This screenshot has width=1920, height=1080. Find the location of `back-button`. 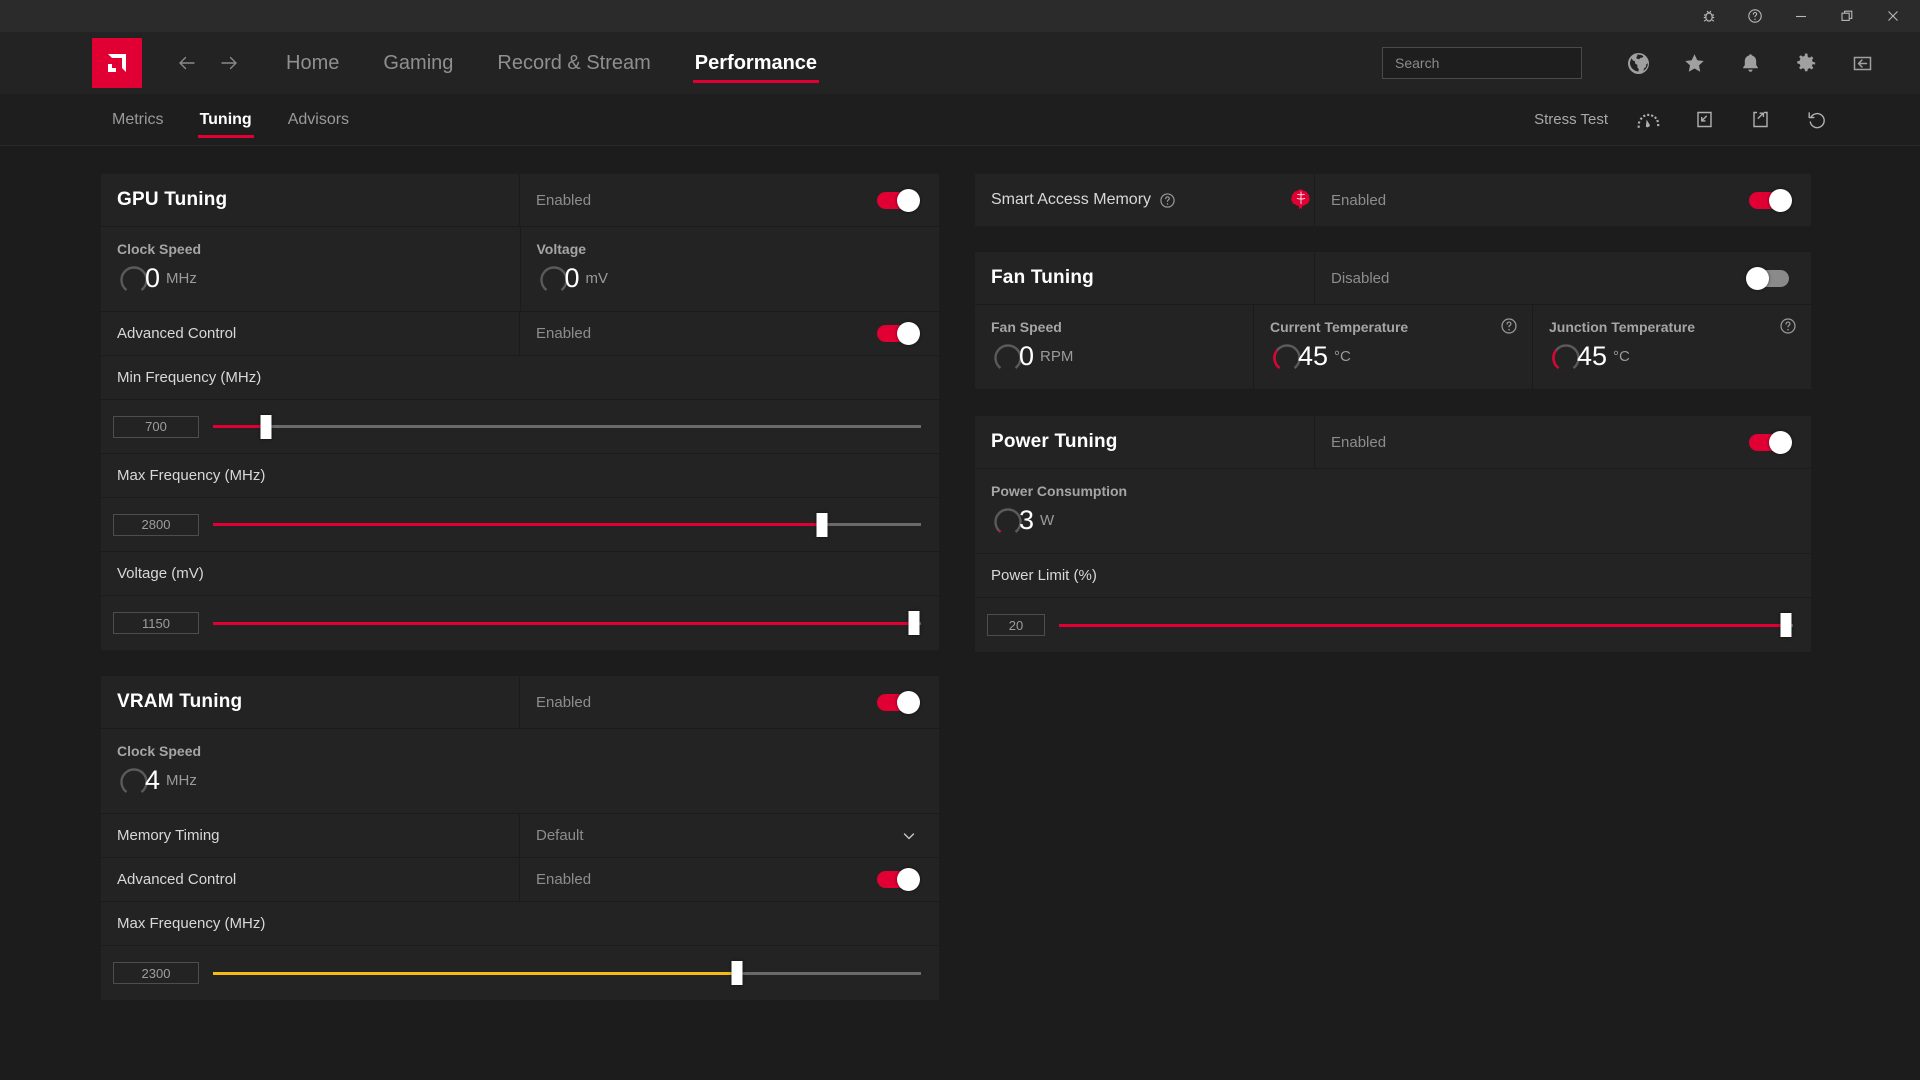

back-button is located at coordinates (187, 63).